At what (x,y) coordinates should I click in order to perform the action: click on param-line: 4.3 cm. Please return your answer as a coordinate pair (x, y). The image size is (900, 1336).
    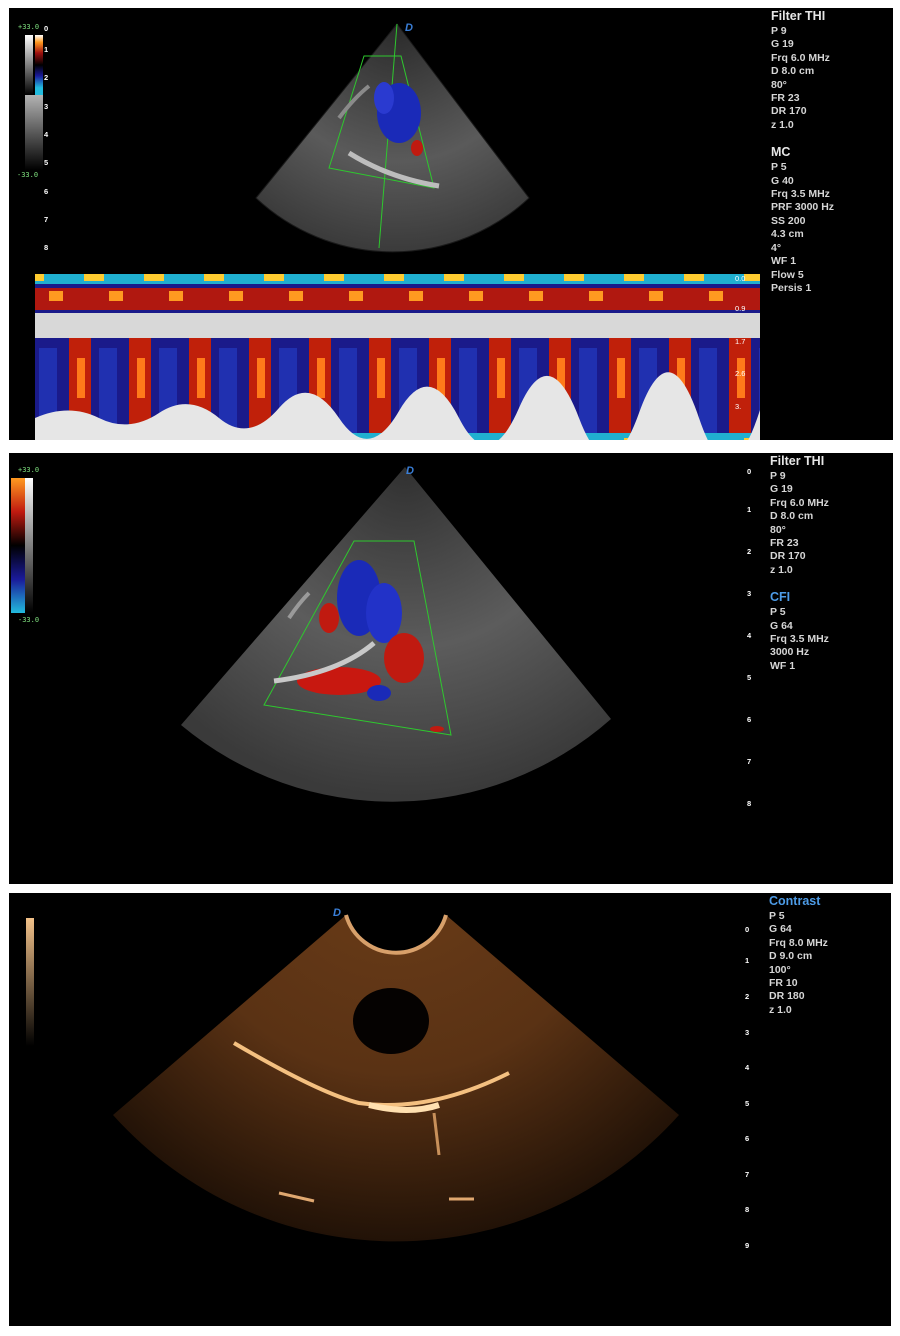
    Looking at the image, I should click on (787, 234).